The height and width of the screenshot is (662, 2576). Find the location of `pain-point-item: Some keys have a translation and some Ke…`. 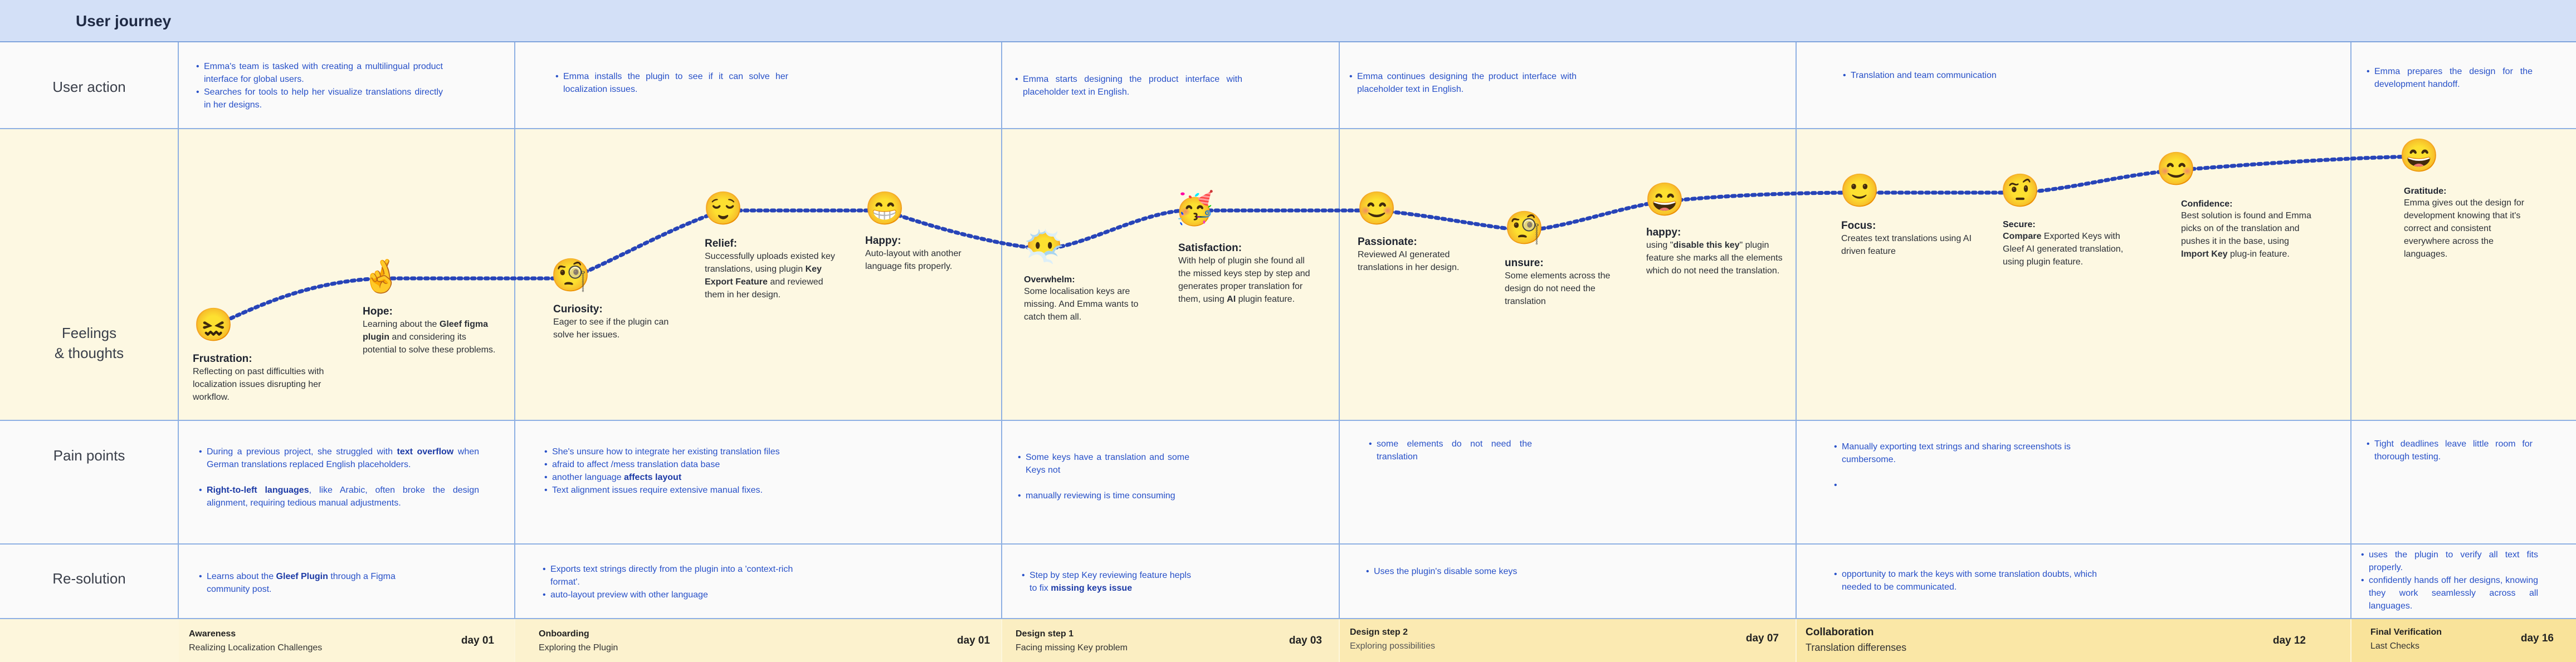

pain-point-item: Some keys have a translation and some Ke… is located at coordinates (1103, 464).